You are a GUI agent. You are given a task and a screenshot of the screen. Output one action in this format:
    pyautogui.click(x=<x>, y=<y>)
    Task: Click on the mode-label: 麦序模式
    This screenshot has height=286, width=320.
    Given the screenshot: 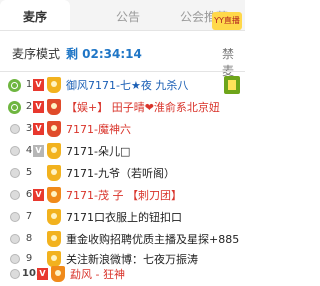 What is the action you would take?
    pyautogui.click(x=36, y=54)
    